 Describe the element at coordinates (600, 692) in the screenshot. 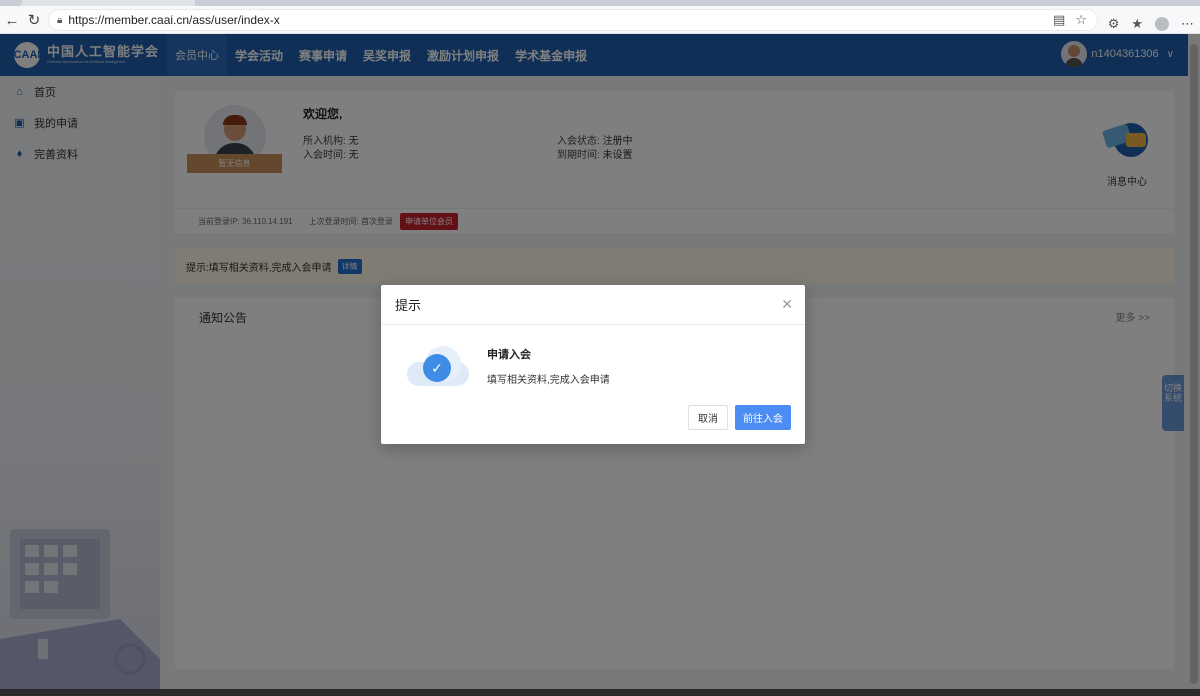

I see `taskbar-edge` at that location.